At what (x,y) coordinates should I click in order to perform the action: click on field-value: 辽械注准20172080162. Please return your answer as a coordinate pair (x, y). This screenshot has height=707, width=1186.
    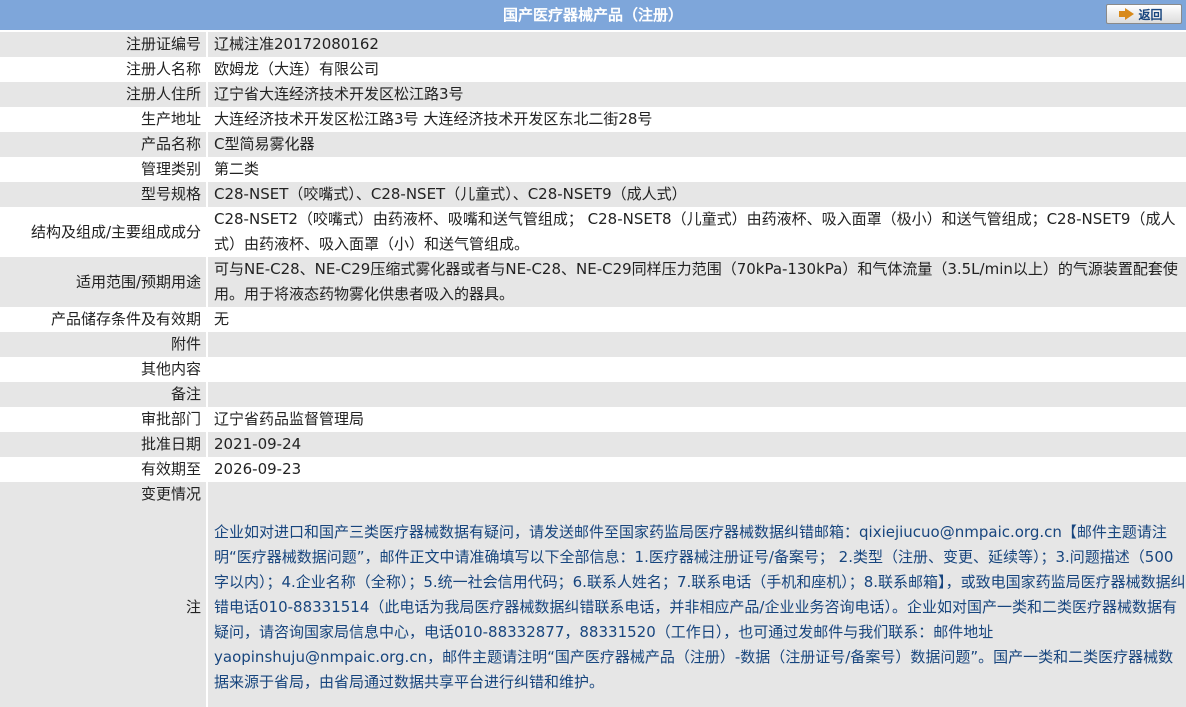
    Looking at the image, I should click on (696, 44).